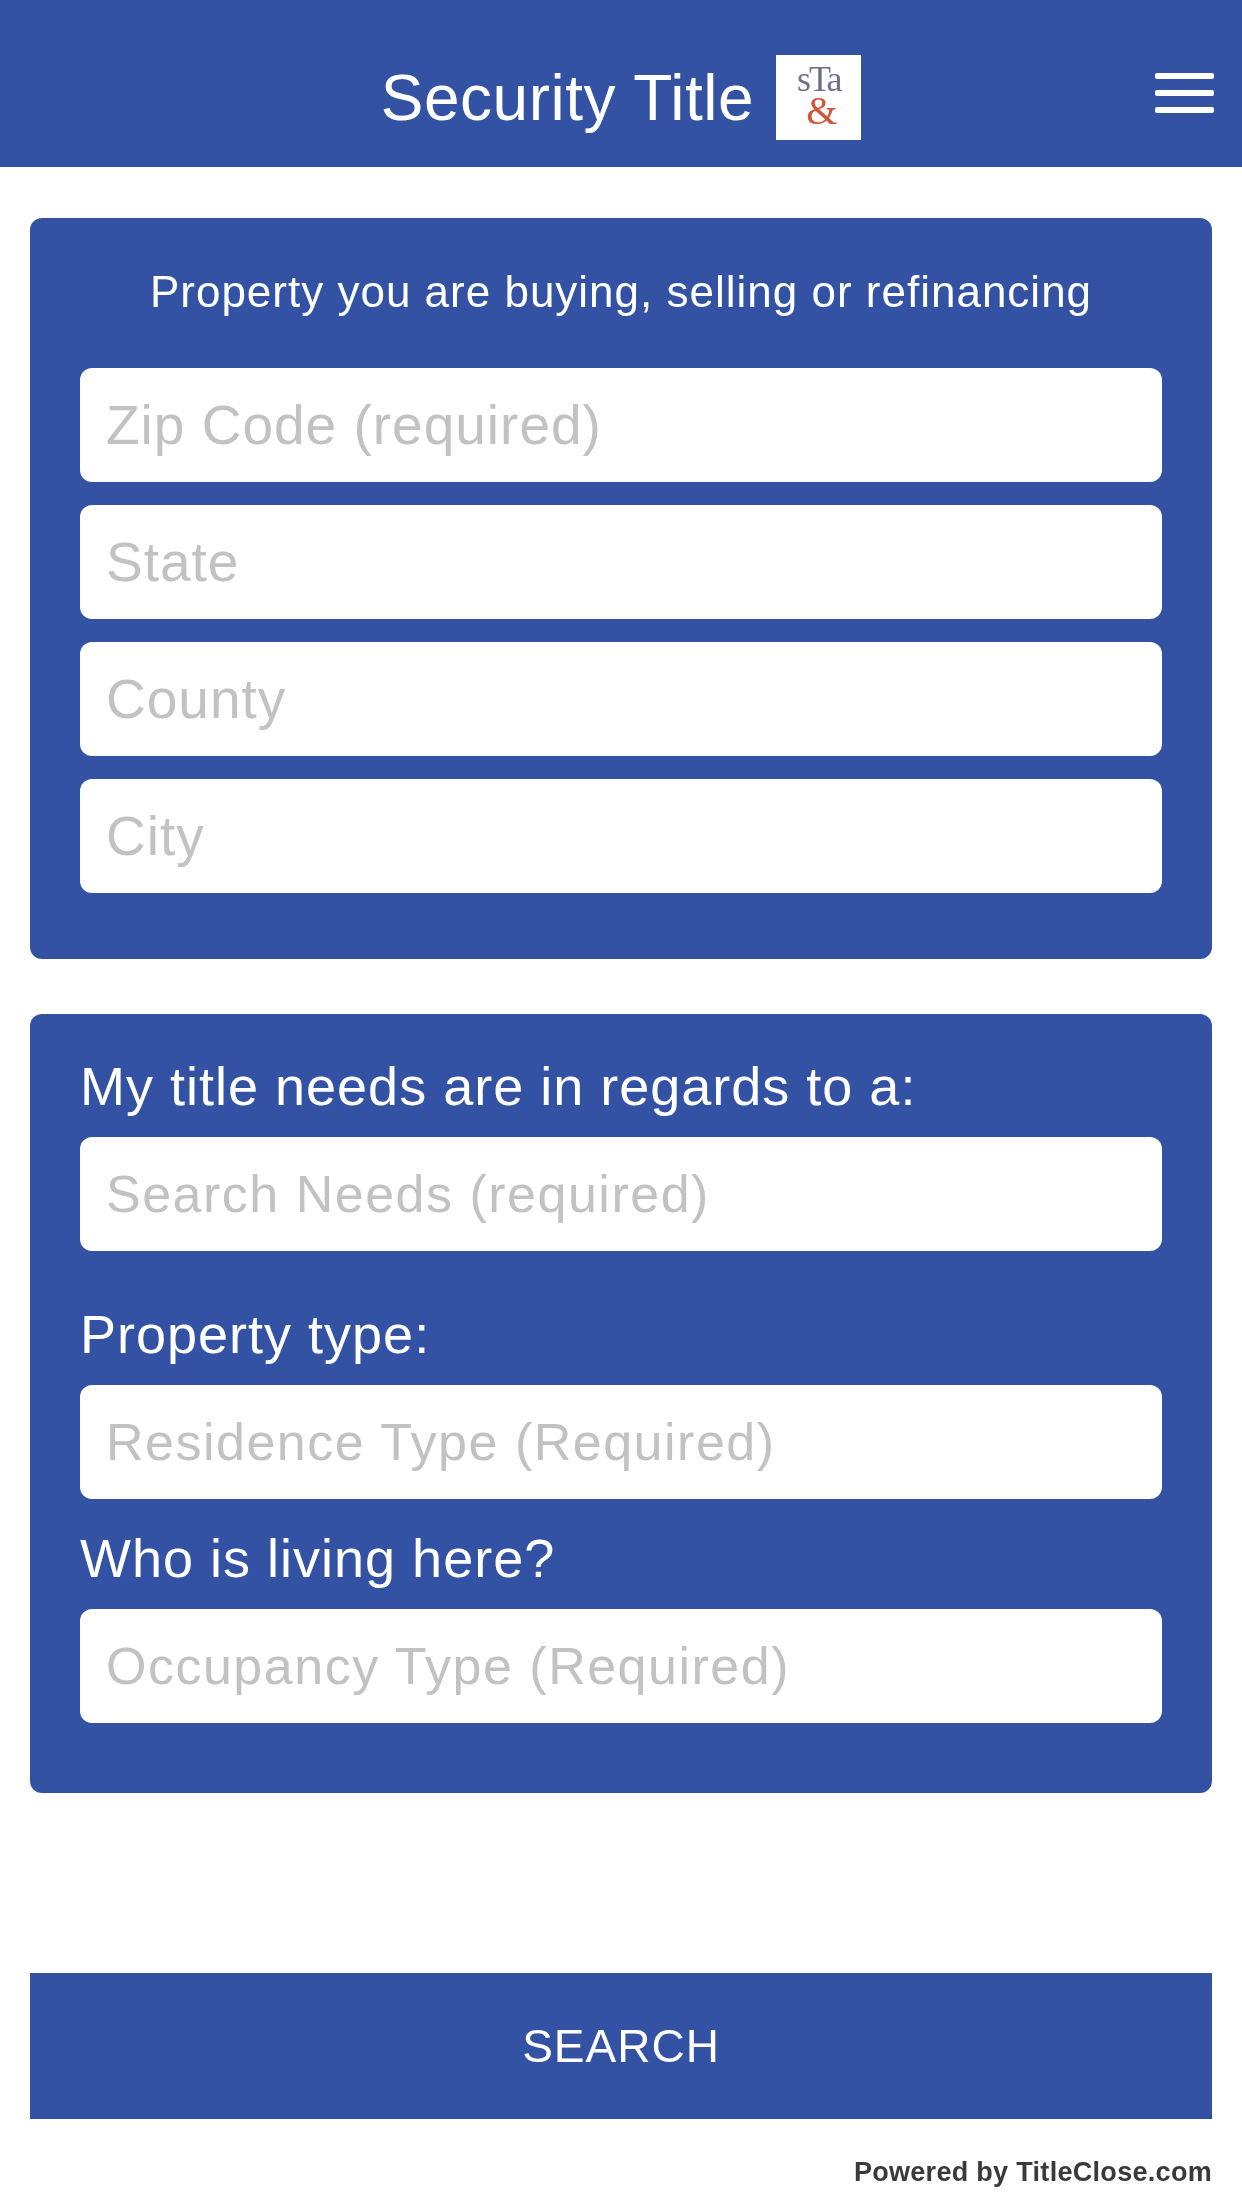  I want to click on field-label: Who is living here?, so click(318, 1558).